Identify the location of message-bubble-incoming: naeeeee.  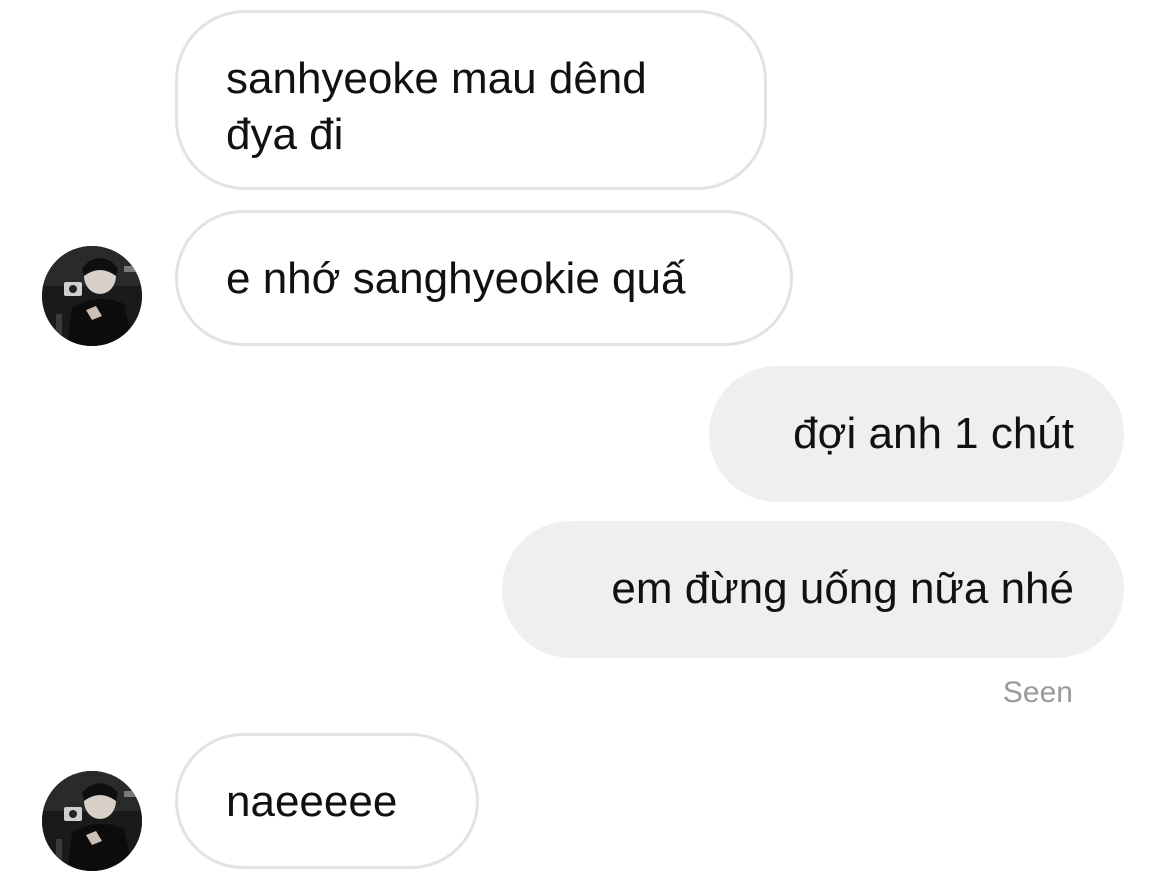
(327, 801).